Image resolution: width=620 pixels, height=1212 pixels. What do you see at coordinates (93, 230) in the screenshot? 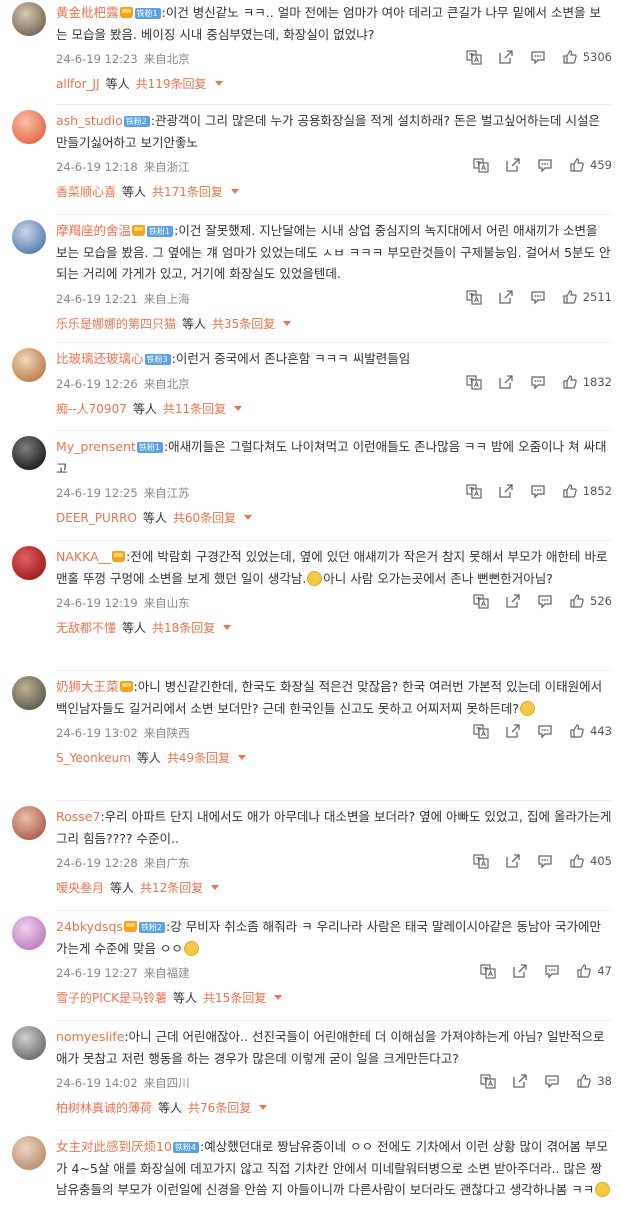
I see `username-link: 摩羯座的舍温` at bounding box center [93, 230].